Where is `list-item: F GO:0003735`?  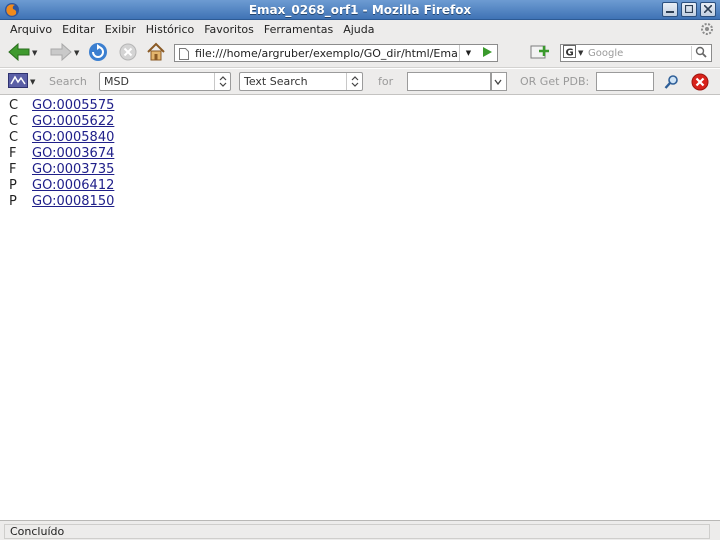 list-item: F GO:0003735 is located at coordinates (364, 169).